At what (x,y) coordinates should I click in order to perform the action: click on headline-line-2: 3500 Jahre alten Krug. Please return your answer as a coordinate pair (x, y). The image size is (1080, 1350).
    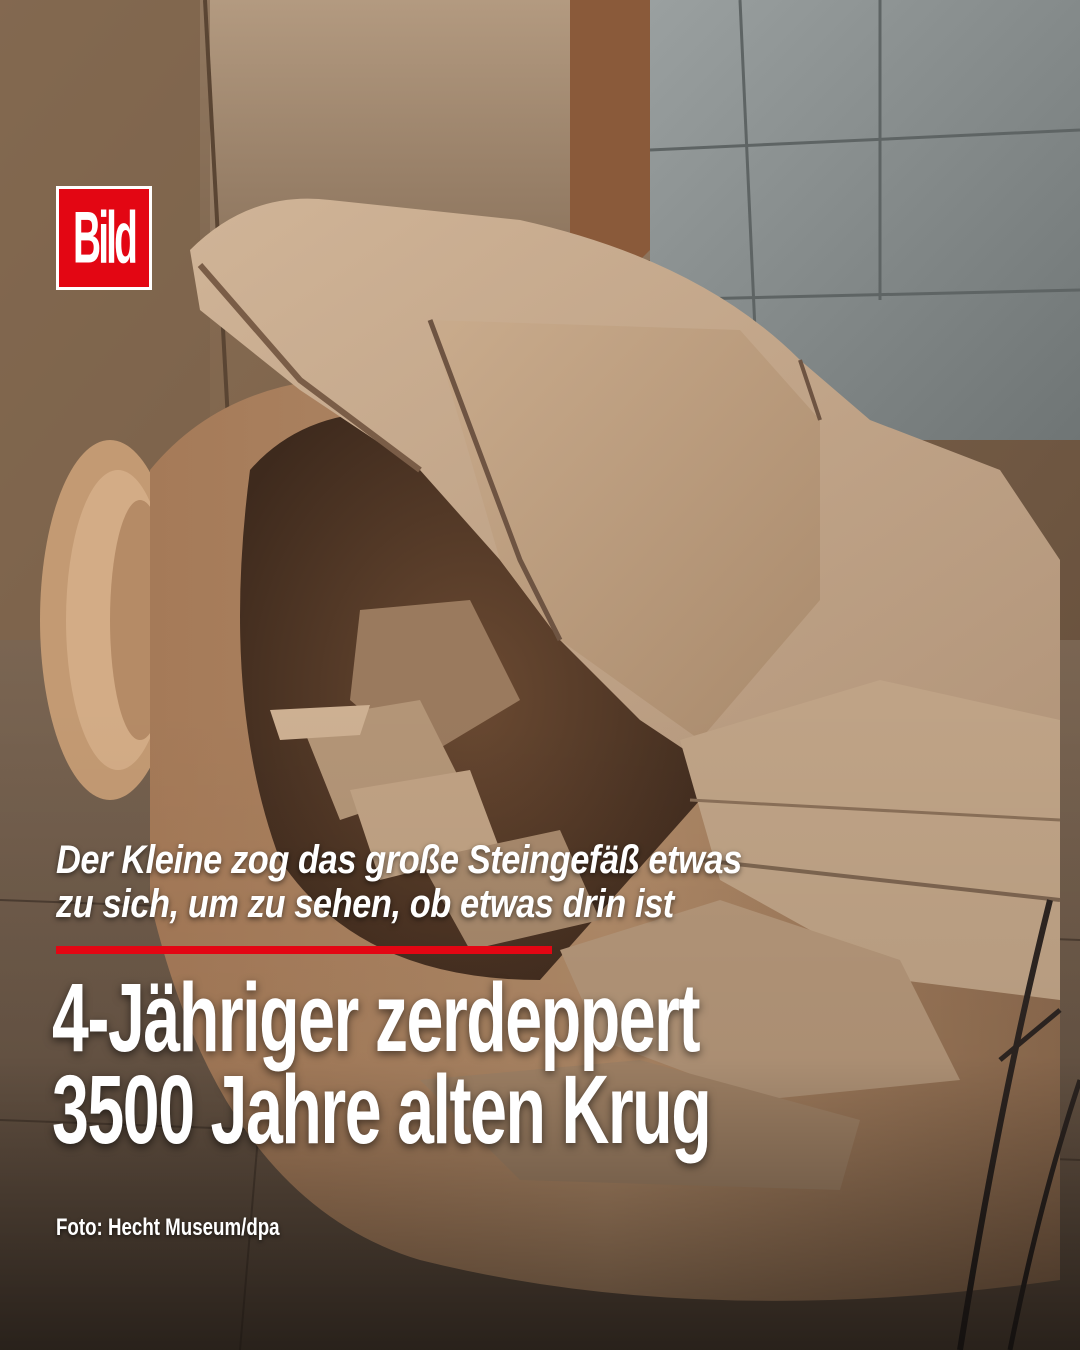
    Looking at the image, I should click on (382, 1110).